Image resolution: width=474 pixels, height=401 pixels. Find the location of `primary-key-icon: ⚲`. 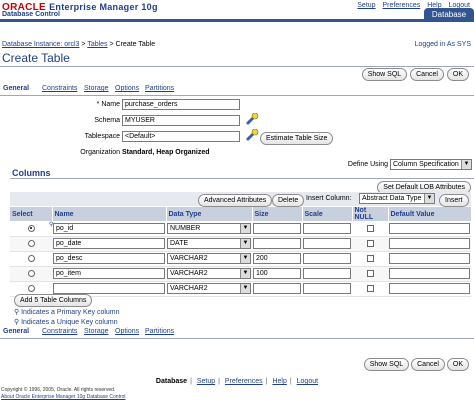

primary-key-icon: ⚲ is located at coordinates (17, 312).